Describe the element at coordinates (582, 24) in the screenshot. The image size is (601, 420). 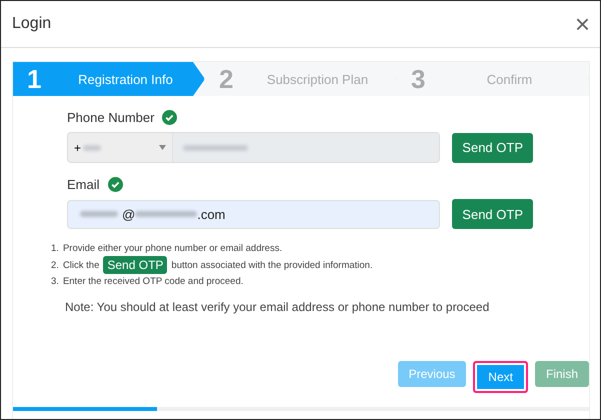
I see `close-button: ×` at that location.